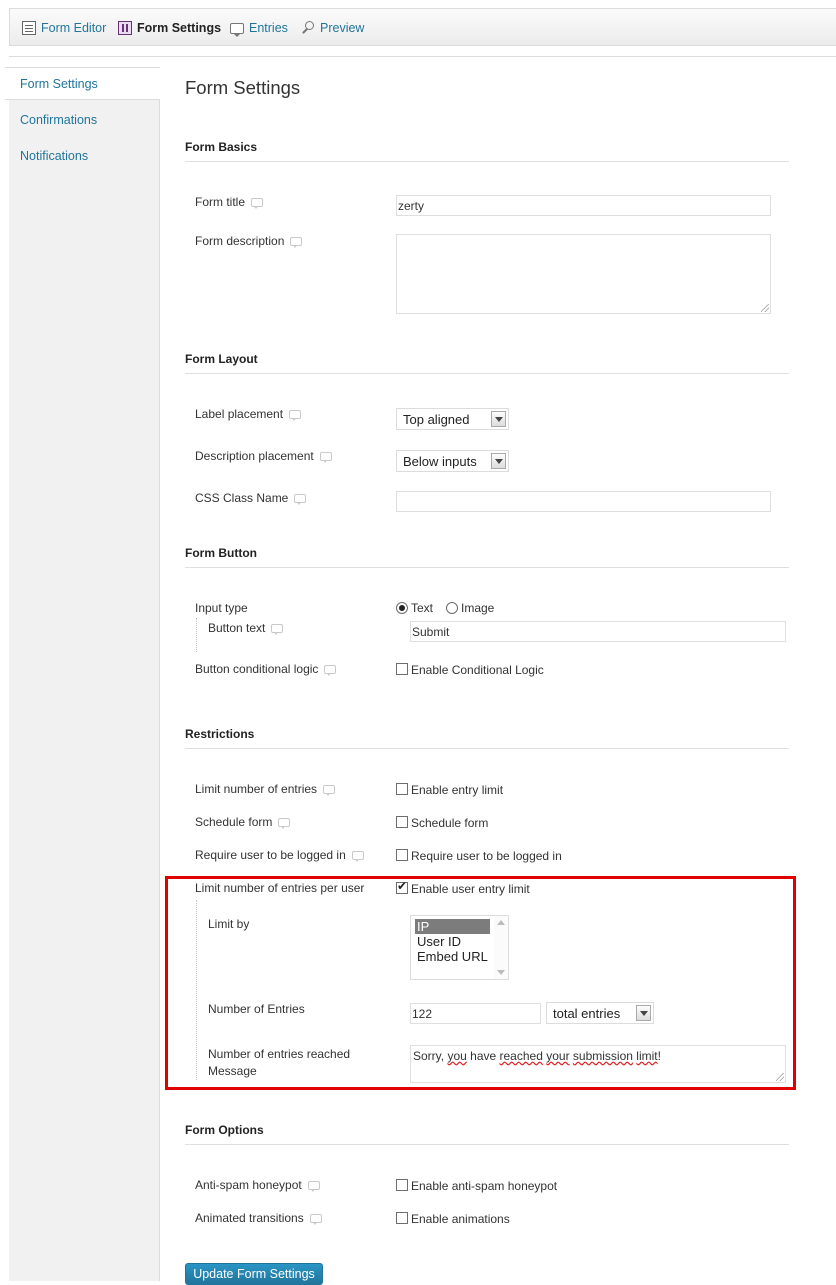  I want to click on toolbar-form-editor-link: Form Editor, so click(64, 28).